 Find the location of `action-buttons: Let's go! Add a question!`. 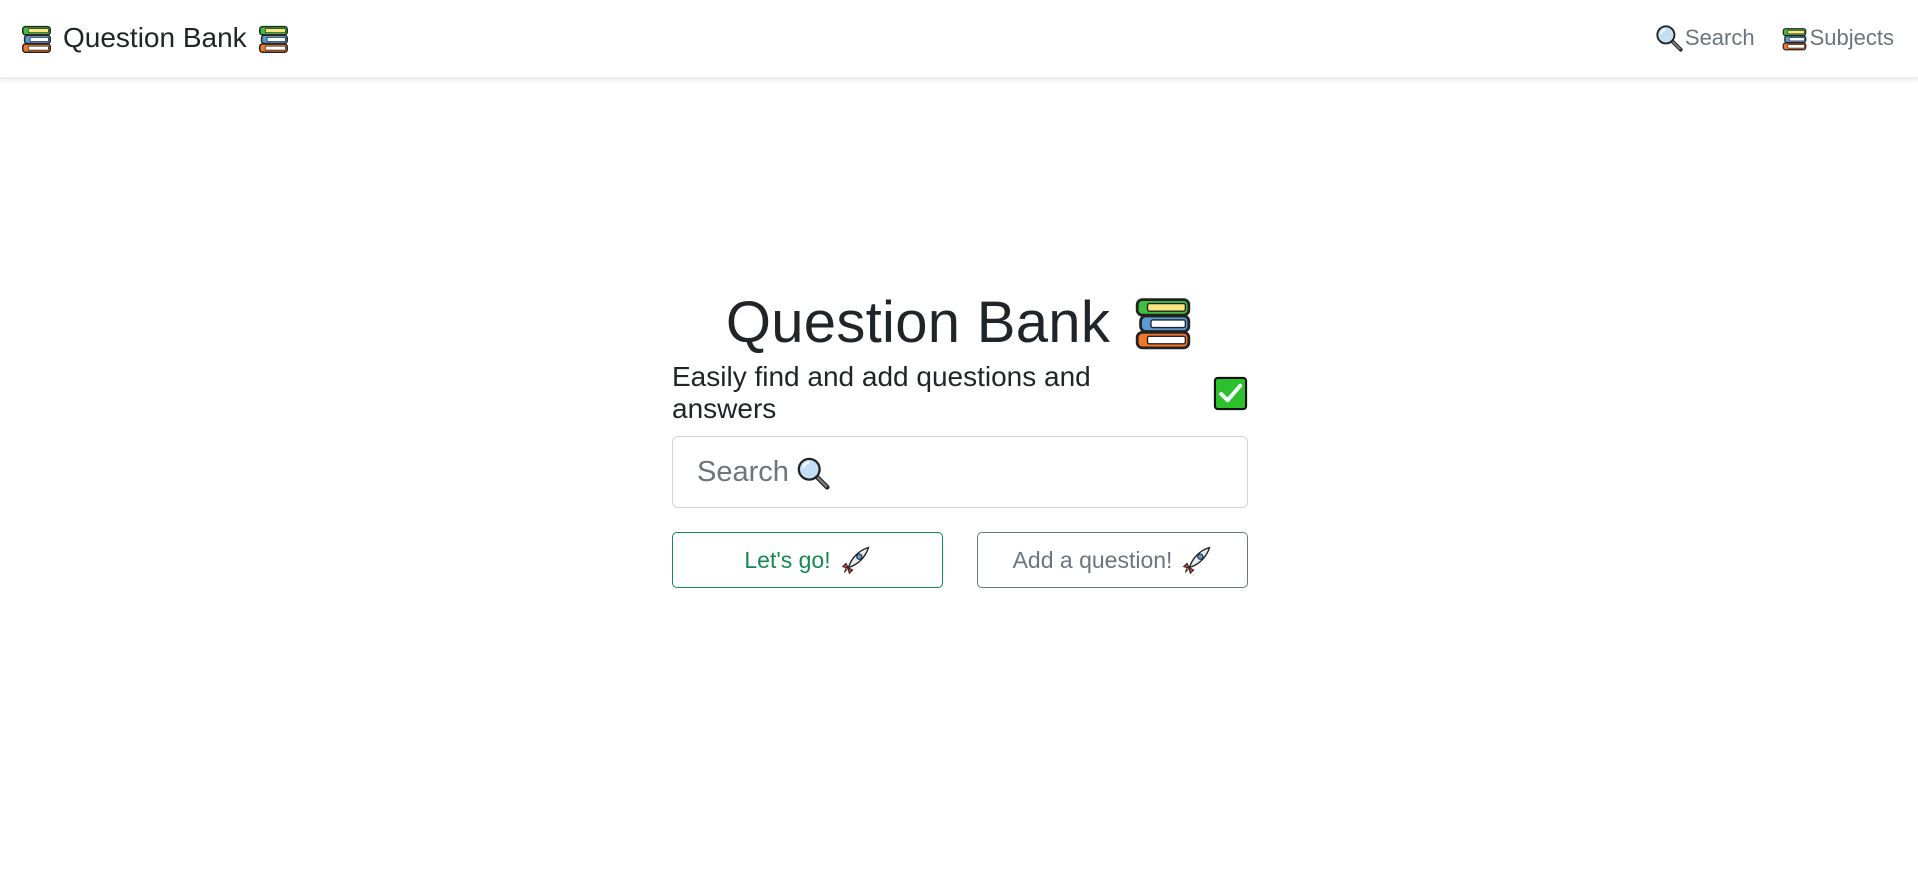

action-buttons: Let's go! Add a question! is located at coordinates (960, 560).